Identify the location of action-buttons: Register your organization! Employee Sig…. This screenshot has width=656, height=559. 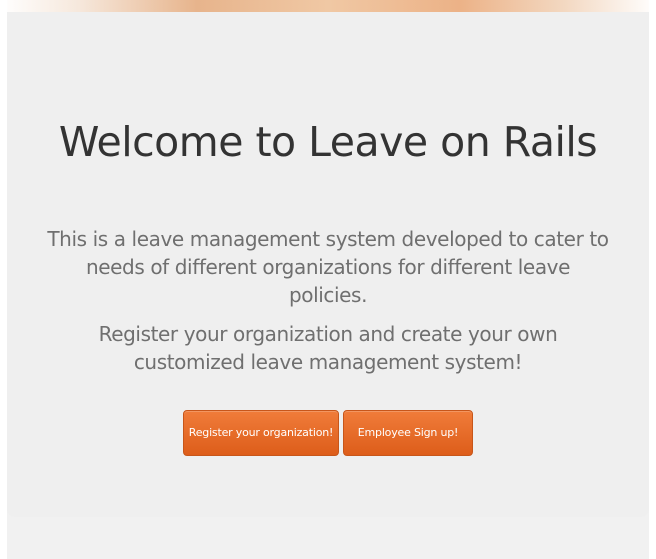
(328, 433).